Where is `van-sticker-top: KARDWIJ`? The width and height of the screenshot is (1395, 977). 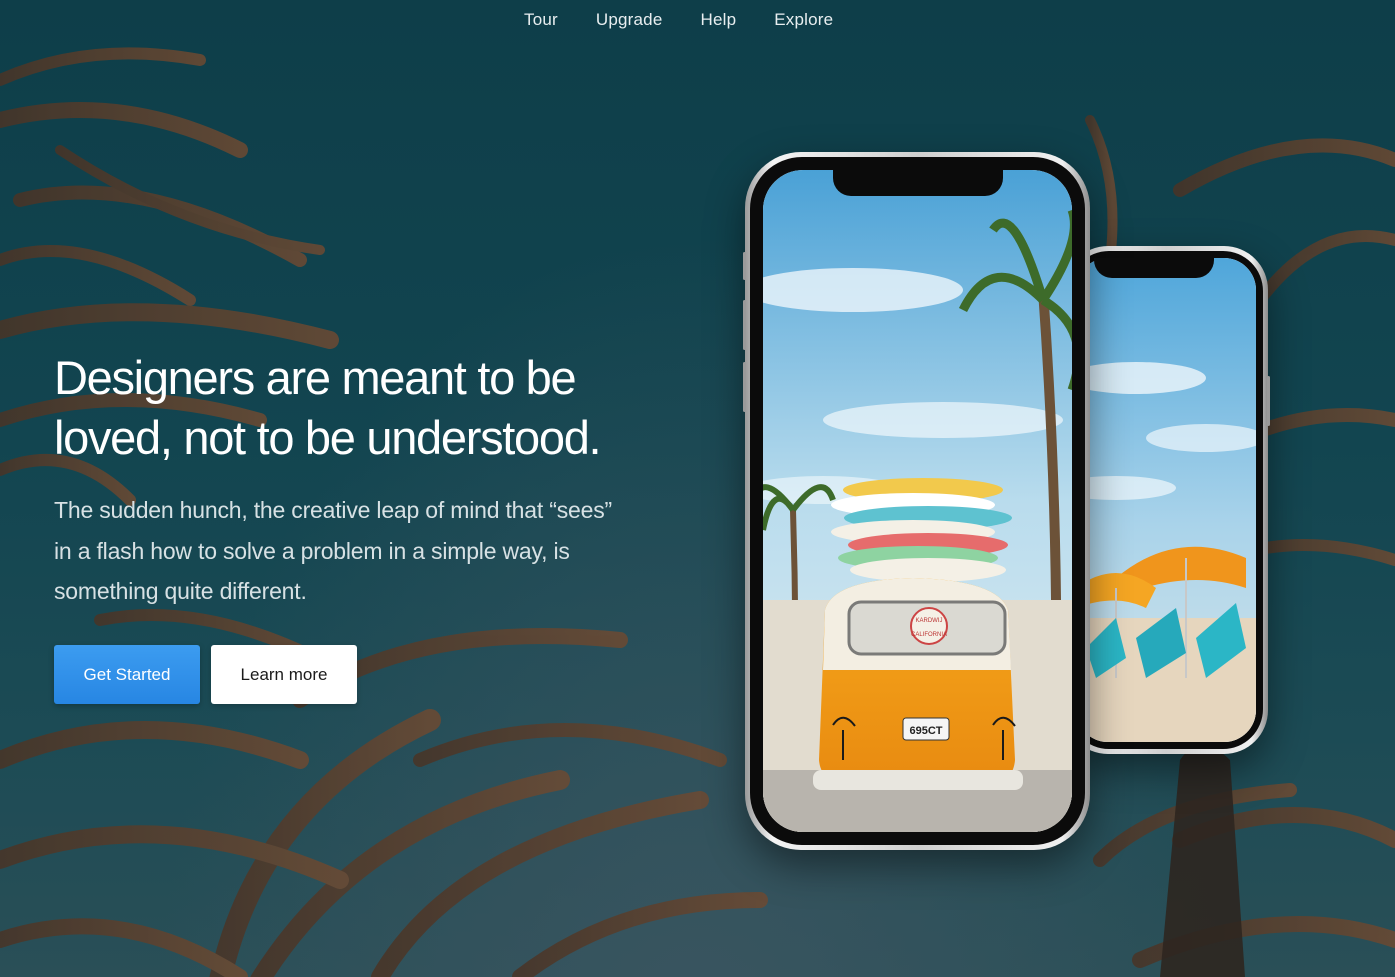 van-sticker-top: KARDWIJ is located at coordinates (929, 621).